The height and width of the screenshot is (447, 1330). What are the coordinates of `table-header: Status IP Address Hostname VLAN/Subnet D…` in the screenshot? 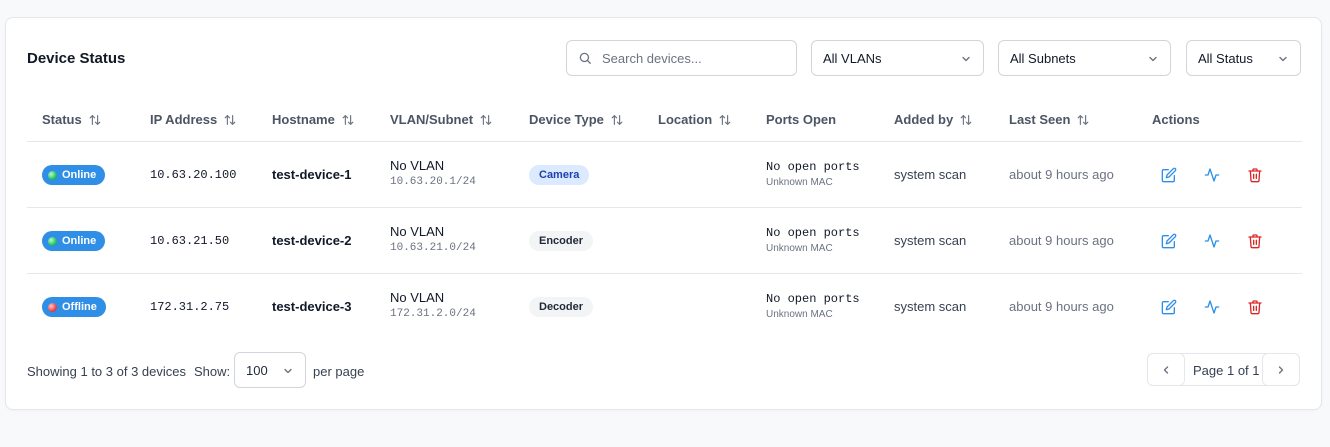 It's located at (664, 121).